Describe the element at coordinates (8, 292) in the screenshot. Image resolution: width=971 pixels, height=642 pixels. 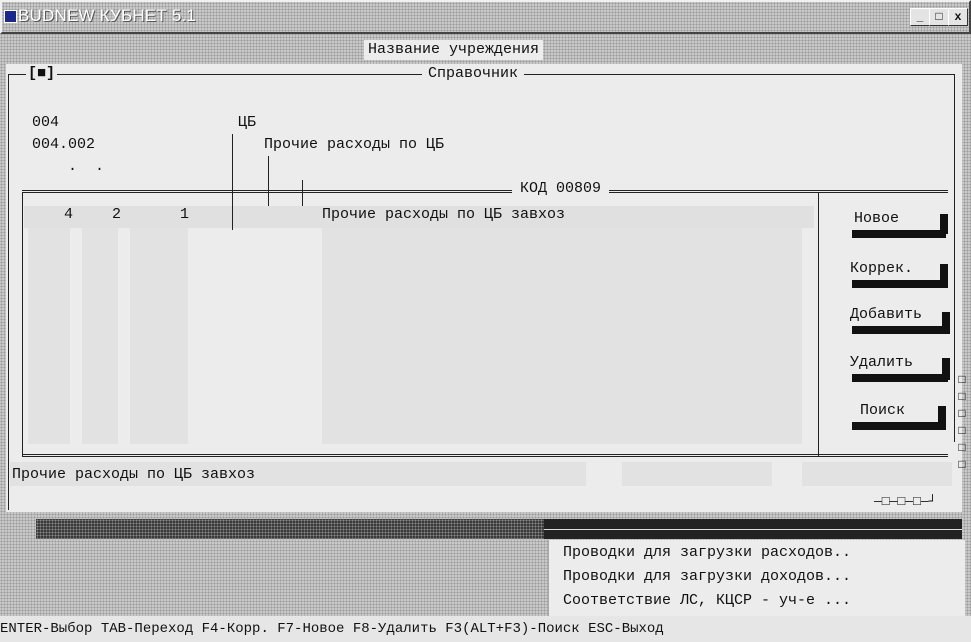
I see `dialog-frame-left` at that location.